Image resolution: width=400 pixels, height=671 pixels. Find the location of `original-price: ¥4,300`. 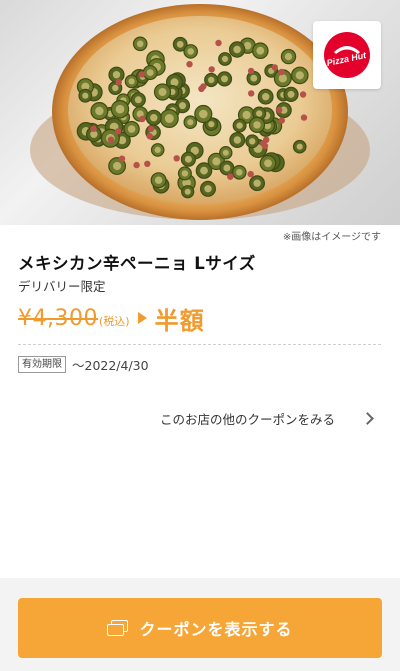

original-price: ¥4,300 is located at coordinates (58, 318).